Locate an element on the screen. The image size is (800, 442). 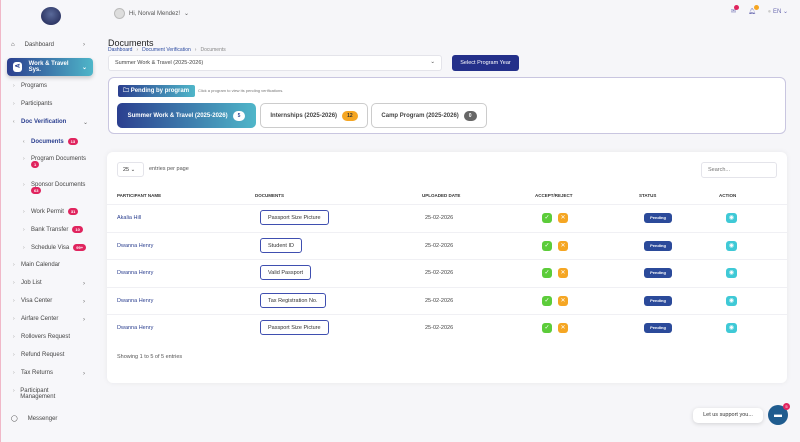
messages-icon: ✉ is located at coordinates (735, 10).